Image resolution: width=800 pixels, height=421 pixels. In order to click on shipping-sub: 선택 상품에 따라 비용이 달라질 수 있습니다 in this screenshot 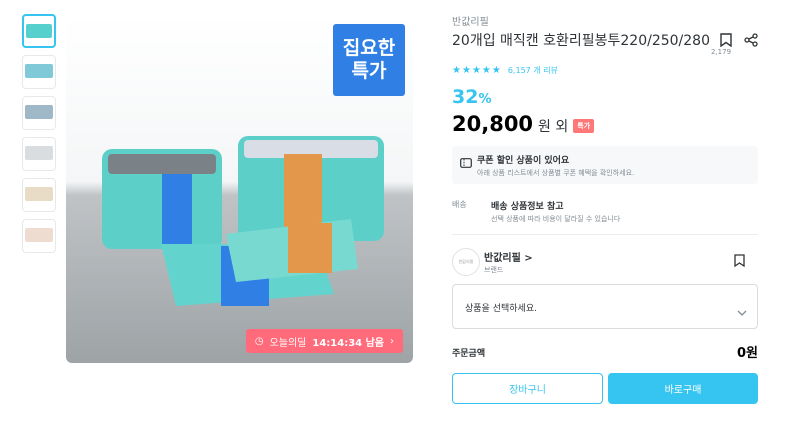, I will do `click(556, 219)`.